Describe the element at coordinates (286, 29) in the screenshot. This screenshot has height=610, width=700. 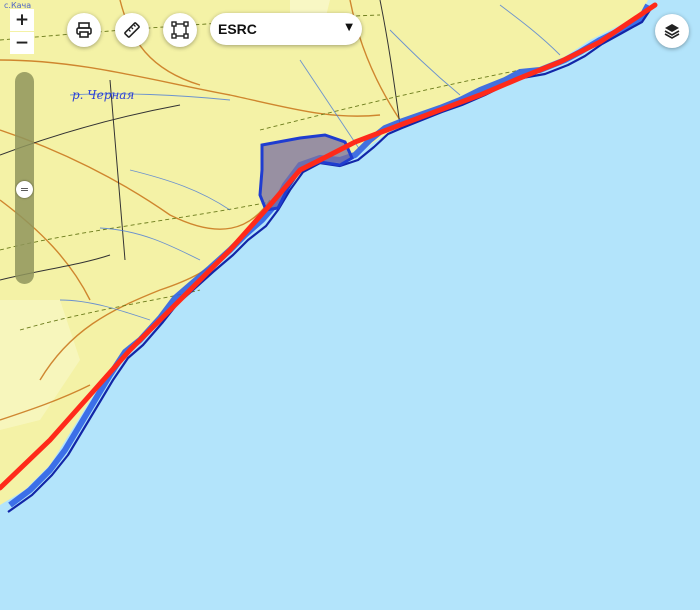
I see `layer-select: ESRC ▼` at that location.